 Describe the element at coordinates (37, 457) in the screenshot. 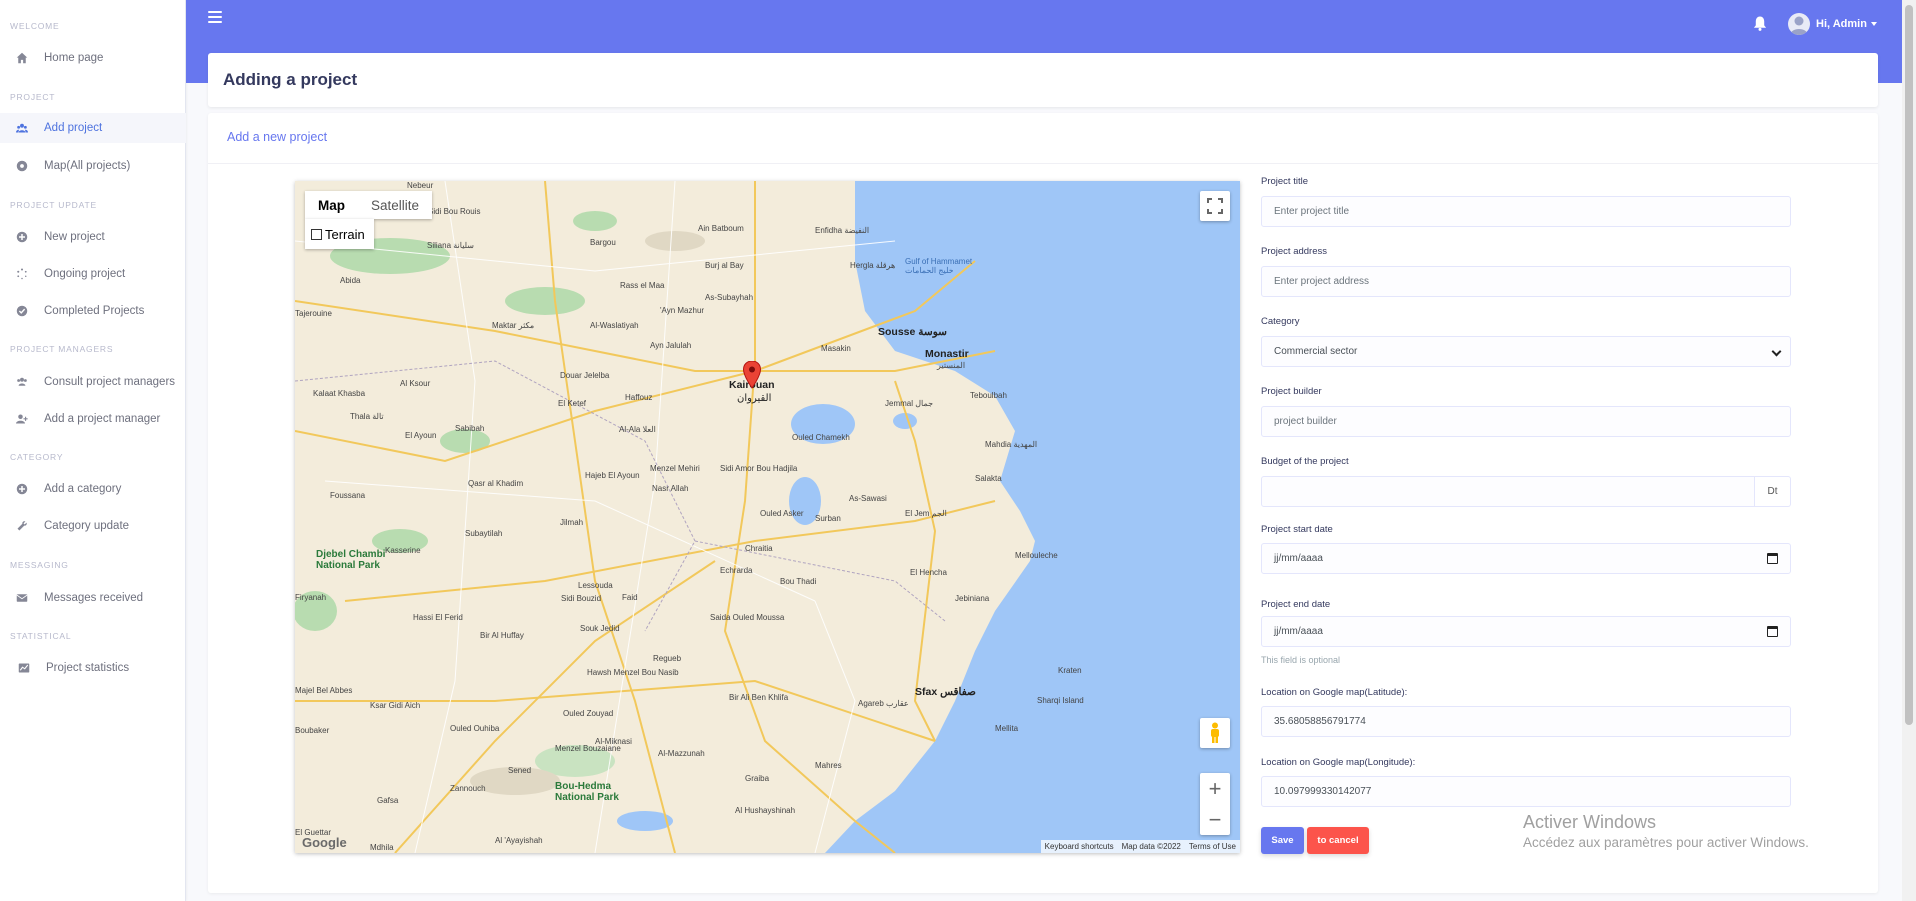

I see `sidebar-heading-category: CATEGORY` at that location.